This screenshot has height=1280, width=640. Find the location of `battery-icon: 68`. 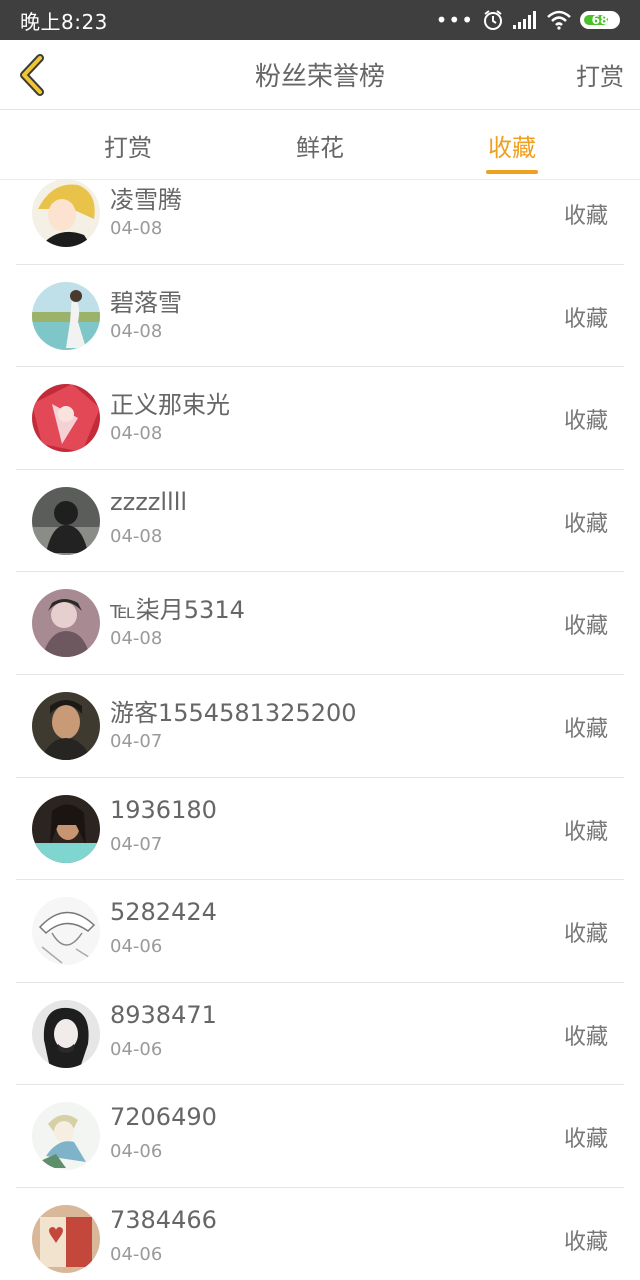

battery-icon: 68 is located at coordinates (600, 20).